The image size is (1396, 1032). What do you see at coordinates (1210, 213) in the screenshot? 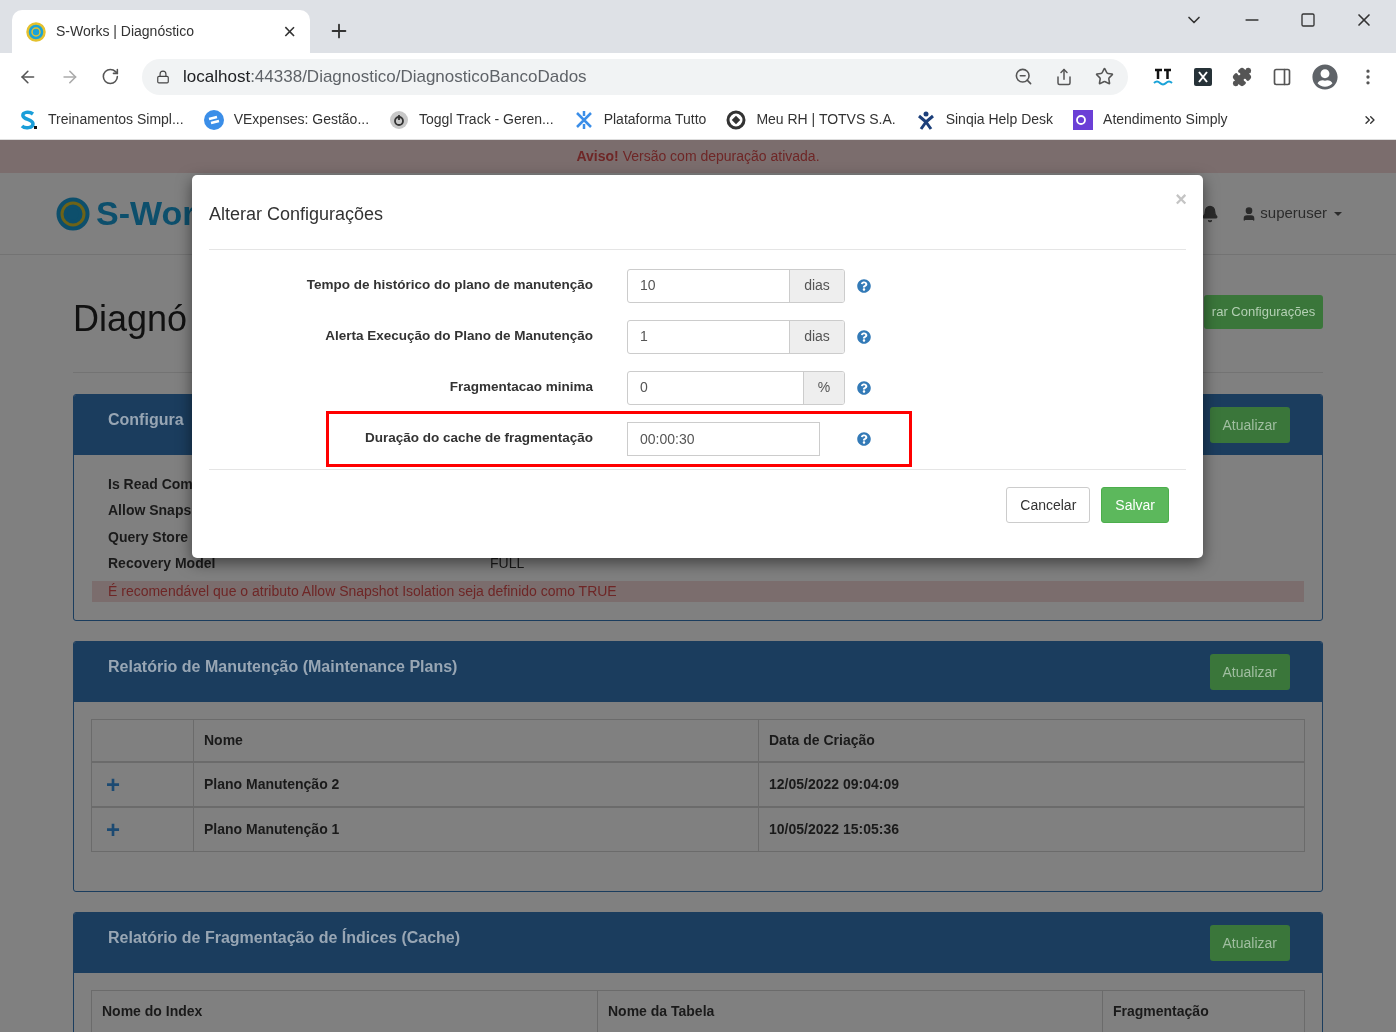
I see `bell-icon` at bounding box center [1210, 213].